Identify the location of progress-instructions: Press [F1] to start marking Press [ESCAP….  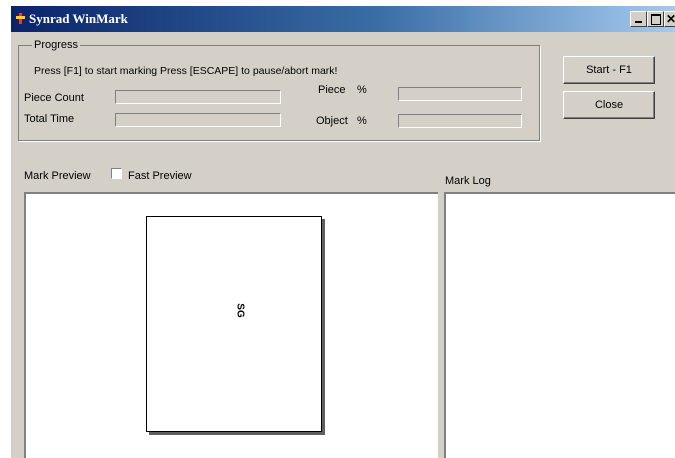
(186, 71).